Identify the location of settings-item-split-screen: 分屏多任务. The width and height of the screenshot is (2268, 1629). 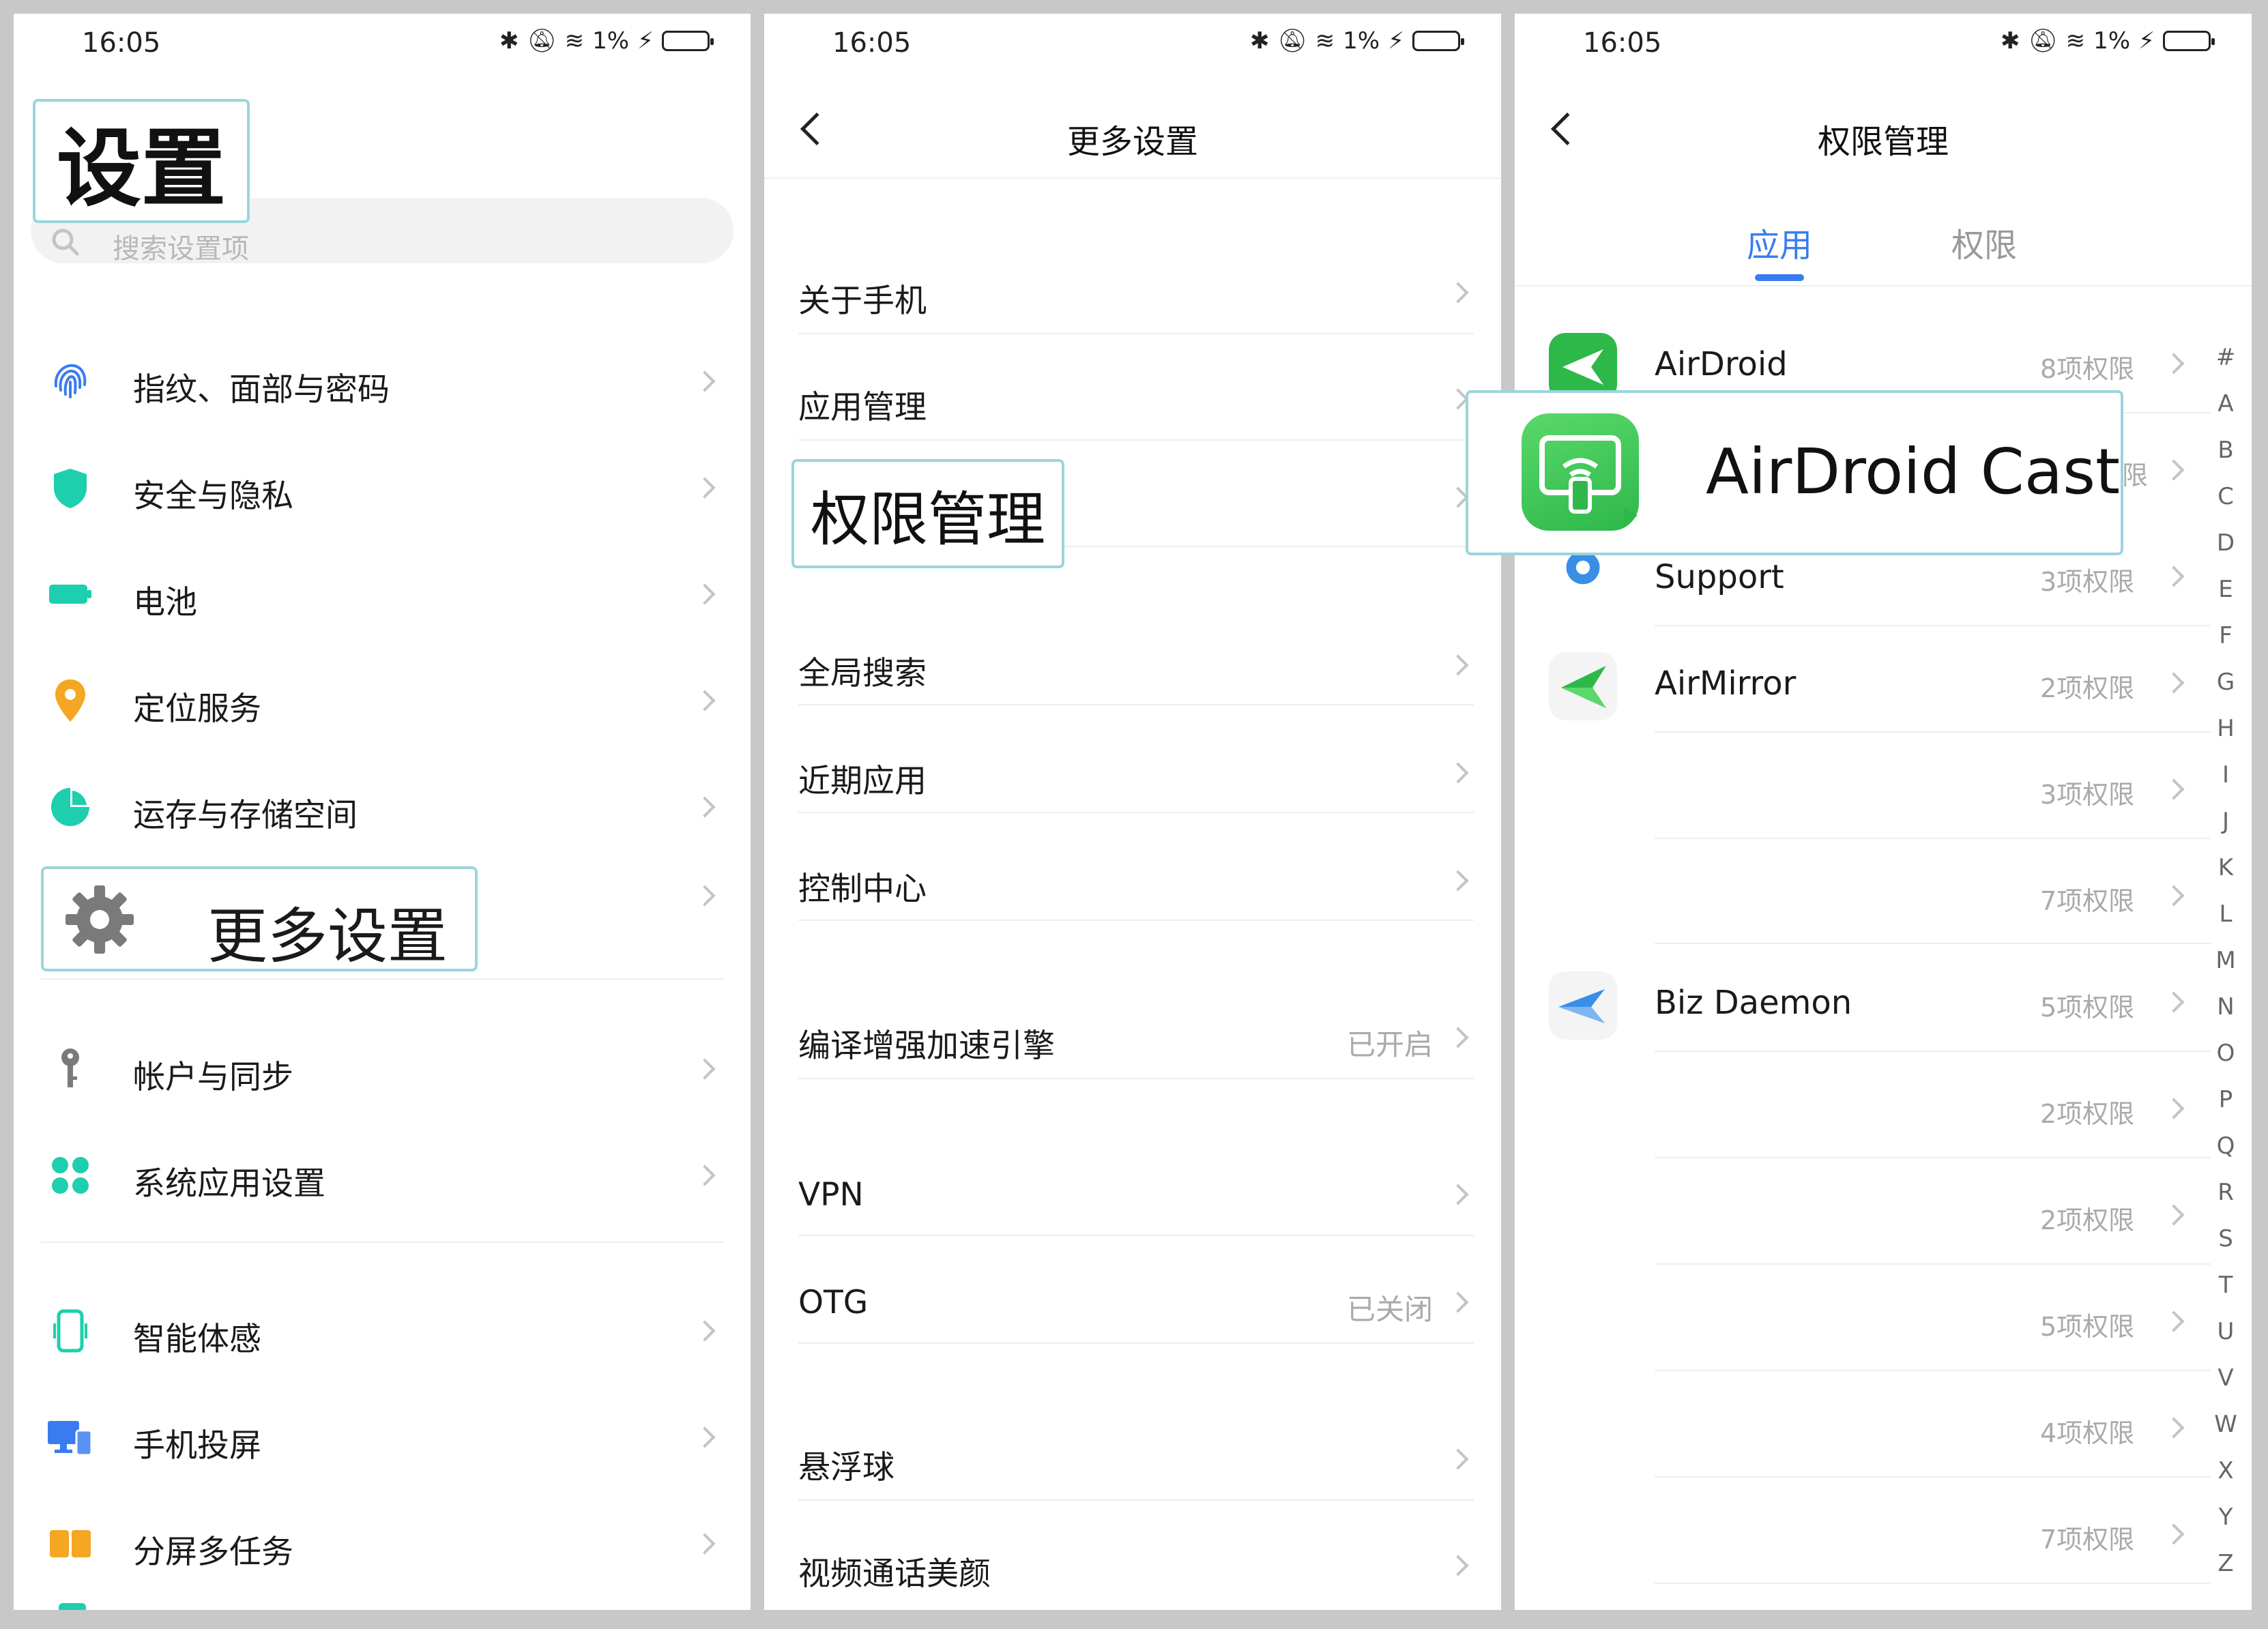
(382, 1534).